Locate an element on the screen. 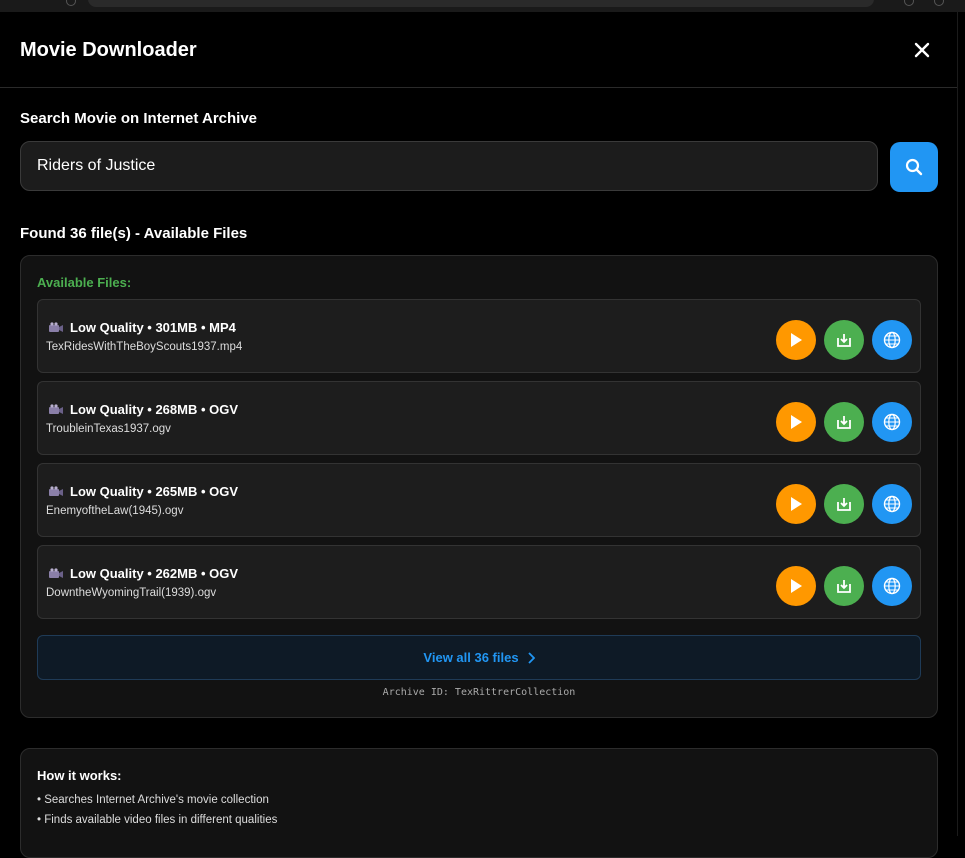 The height and width of the screenshot is (858, 965). file-title: Low Quality • 262MB • OGV is located at coordinates (154, 573).